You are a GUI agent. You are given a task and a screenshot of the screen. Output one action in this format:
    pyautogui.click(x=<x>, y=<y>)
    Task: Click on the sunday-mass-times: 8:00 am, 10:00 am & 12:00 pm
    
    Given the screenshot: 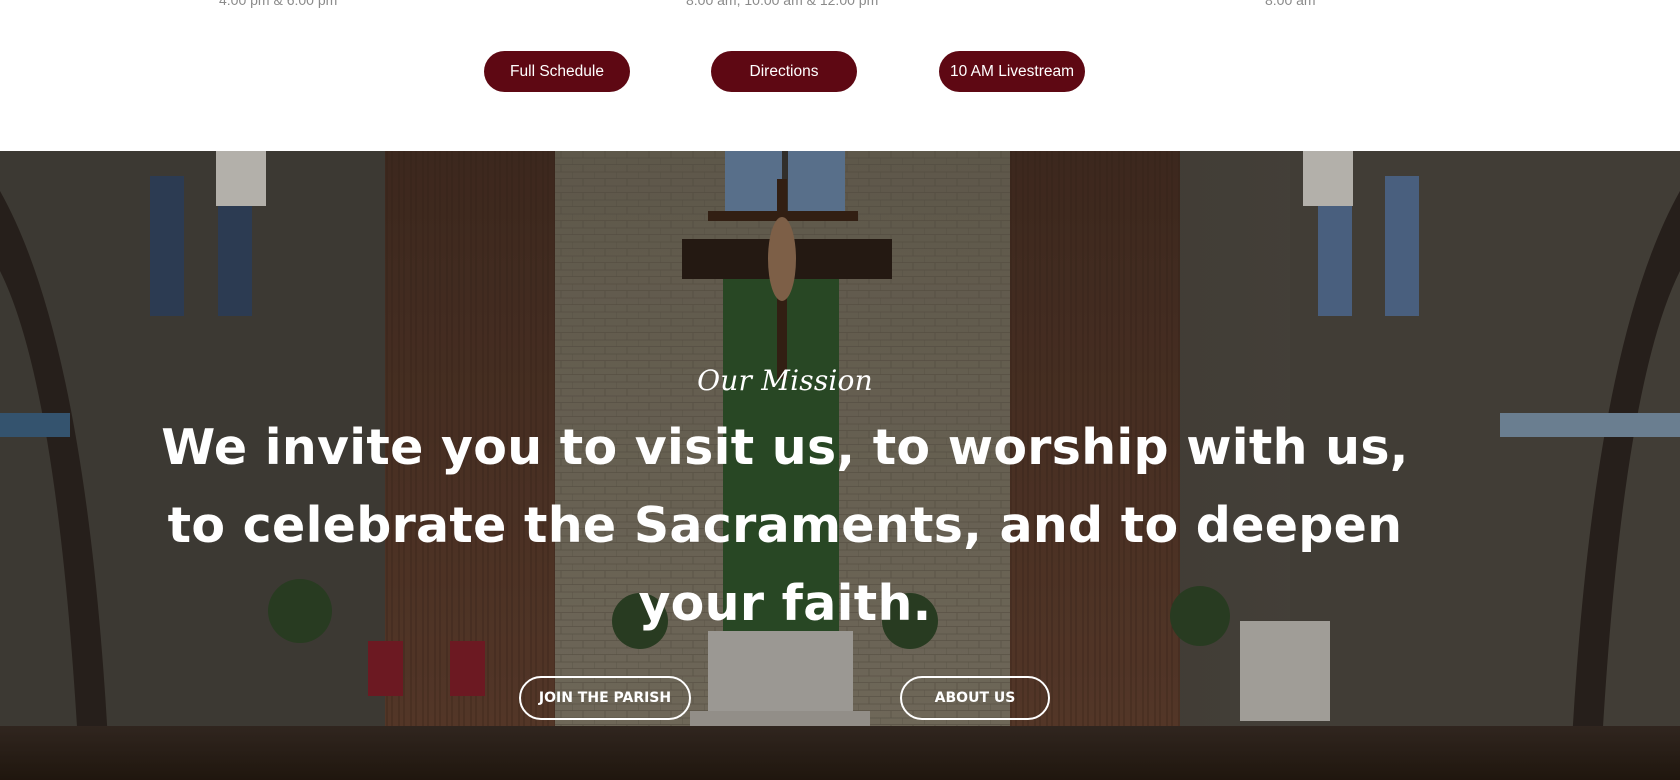 What is the action you would take?
    pyautogui.click(x=782, y=4)
    